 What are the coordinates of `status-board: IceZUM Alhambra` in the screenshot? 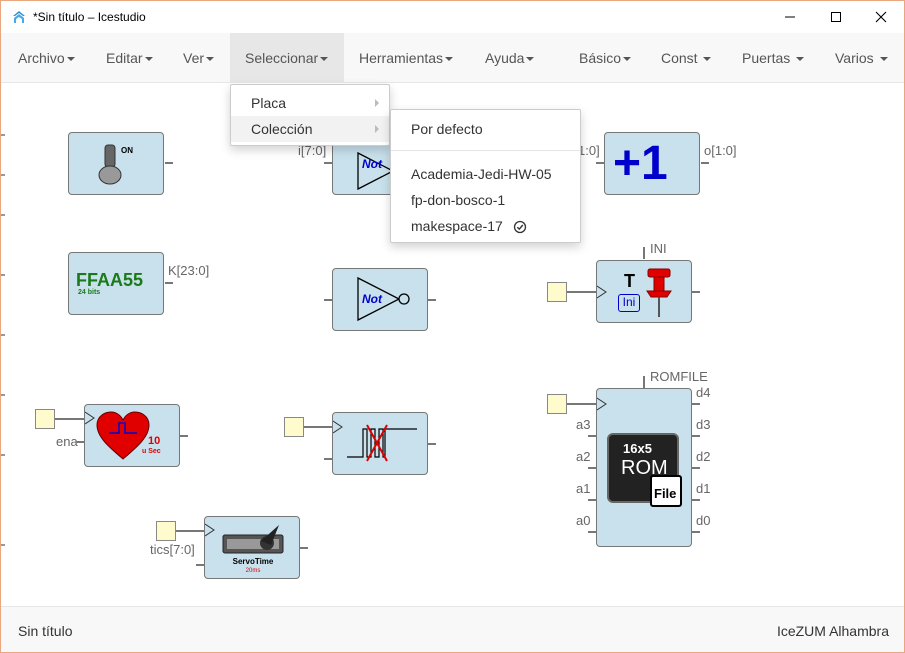 It's located at (833, 631).